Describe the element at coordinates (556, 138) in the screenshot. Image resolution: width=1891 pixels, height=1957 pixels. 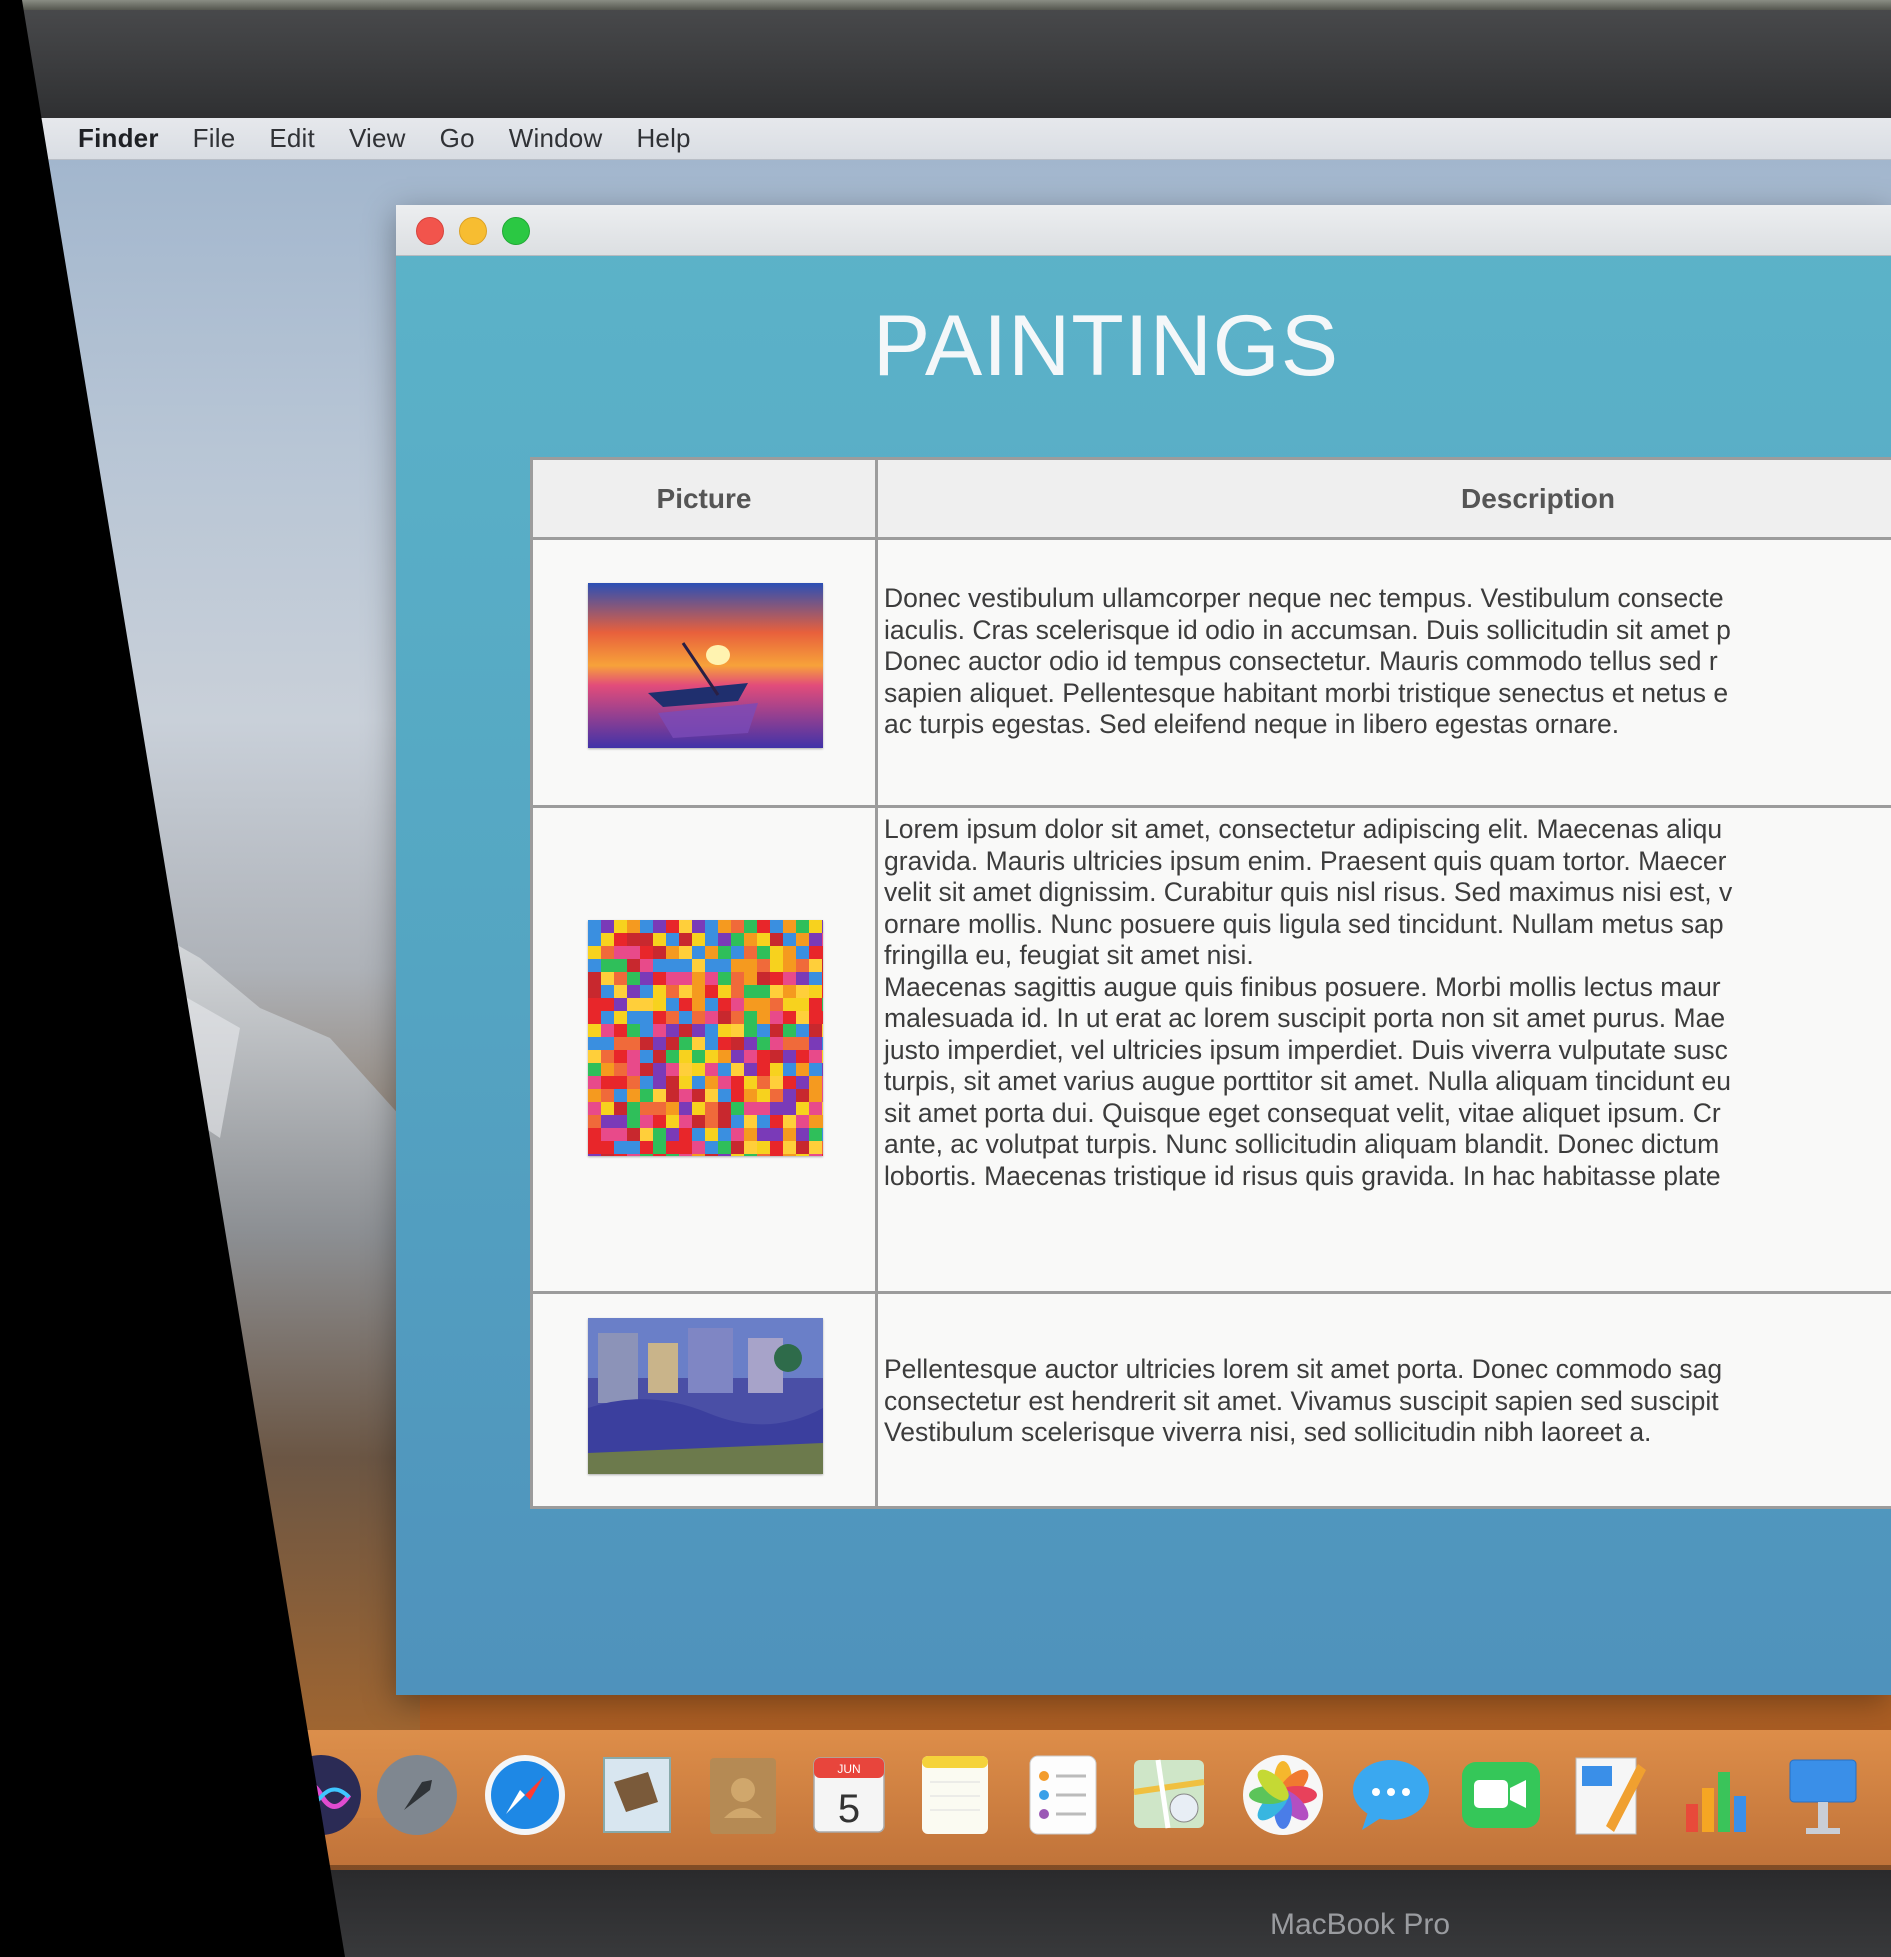
I see `menu-window: Window` at that location.